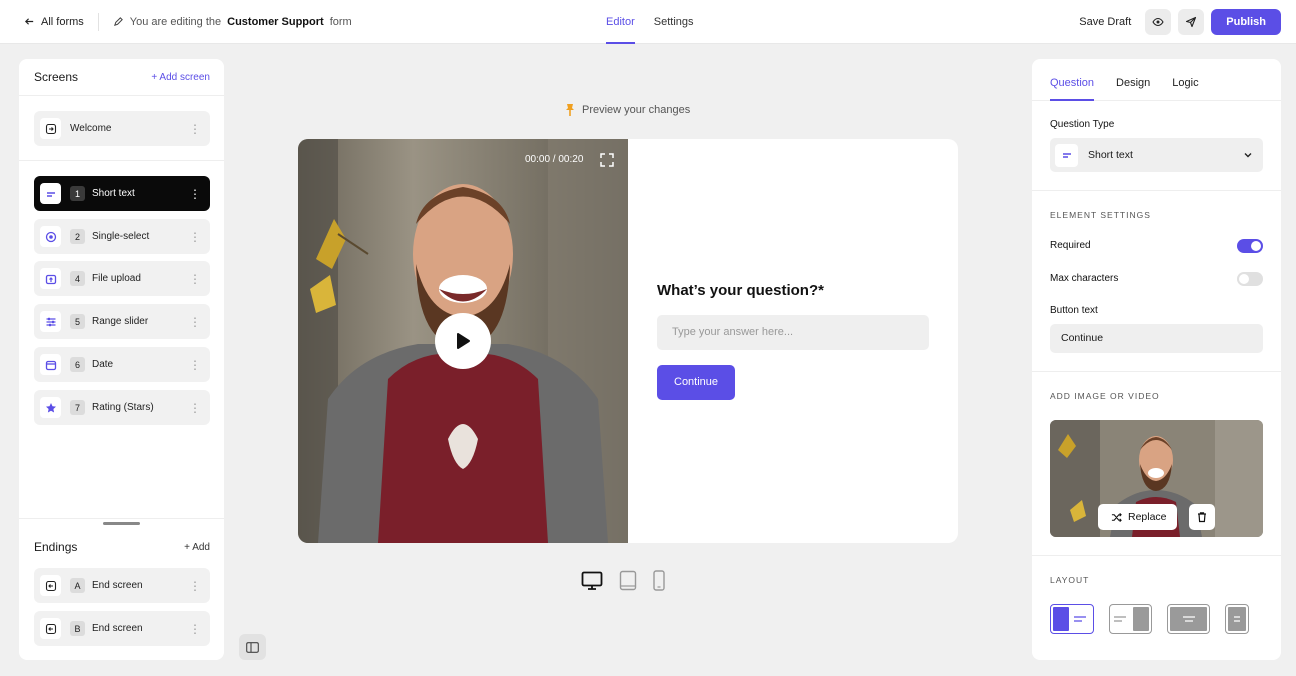 Image resolution: width=1296 pixels, height=676 pixels. What do you see at coordinates (197, 547) in the screenshot?
I see `add-ending-button: + Add` at bounding box center [197, 547].